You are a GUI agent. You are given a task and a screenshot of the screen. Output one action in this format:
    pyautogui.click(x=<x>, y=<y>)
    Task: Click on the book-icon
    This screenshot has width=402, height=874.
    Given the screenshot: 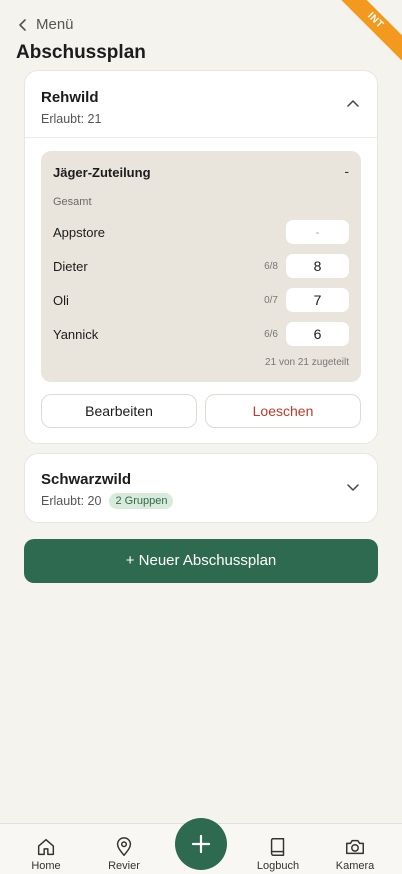 What is the action you would take?
    pyautogui.click(x=277, y=847)
    